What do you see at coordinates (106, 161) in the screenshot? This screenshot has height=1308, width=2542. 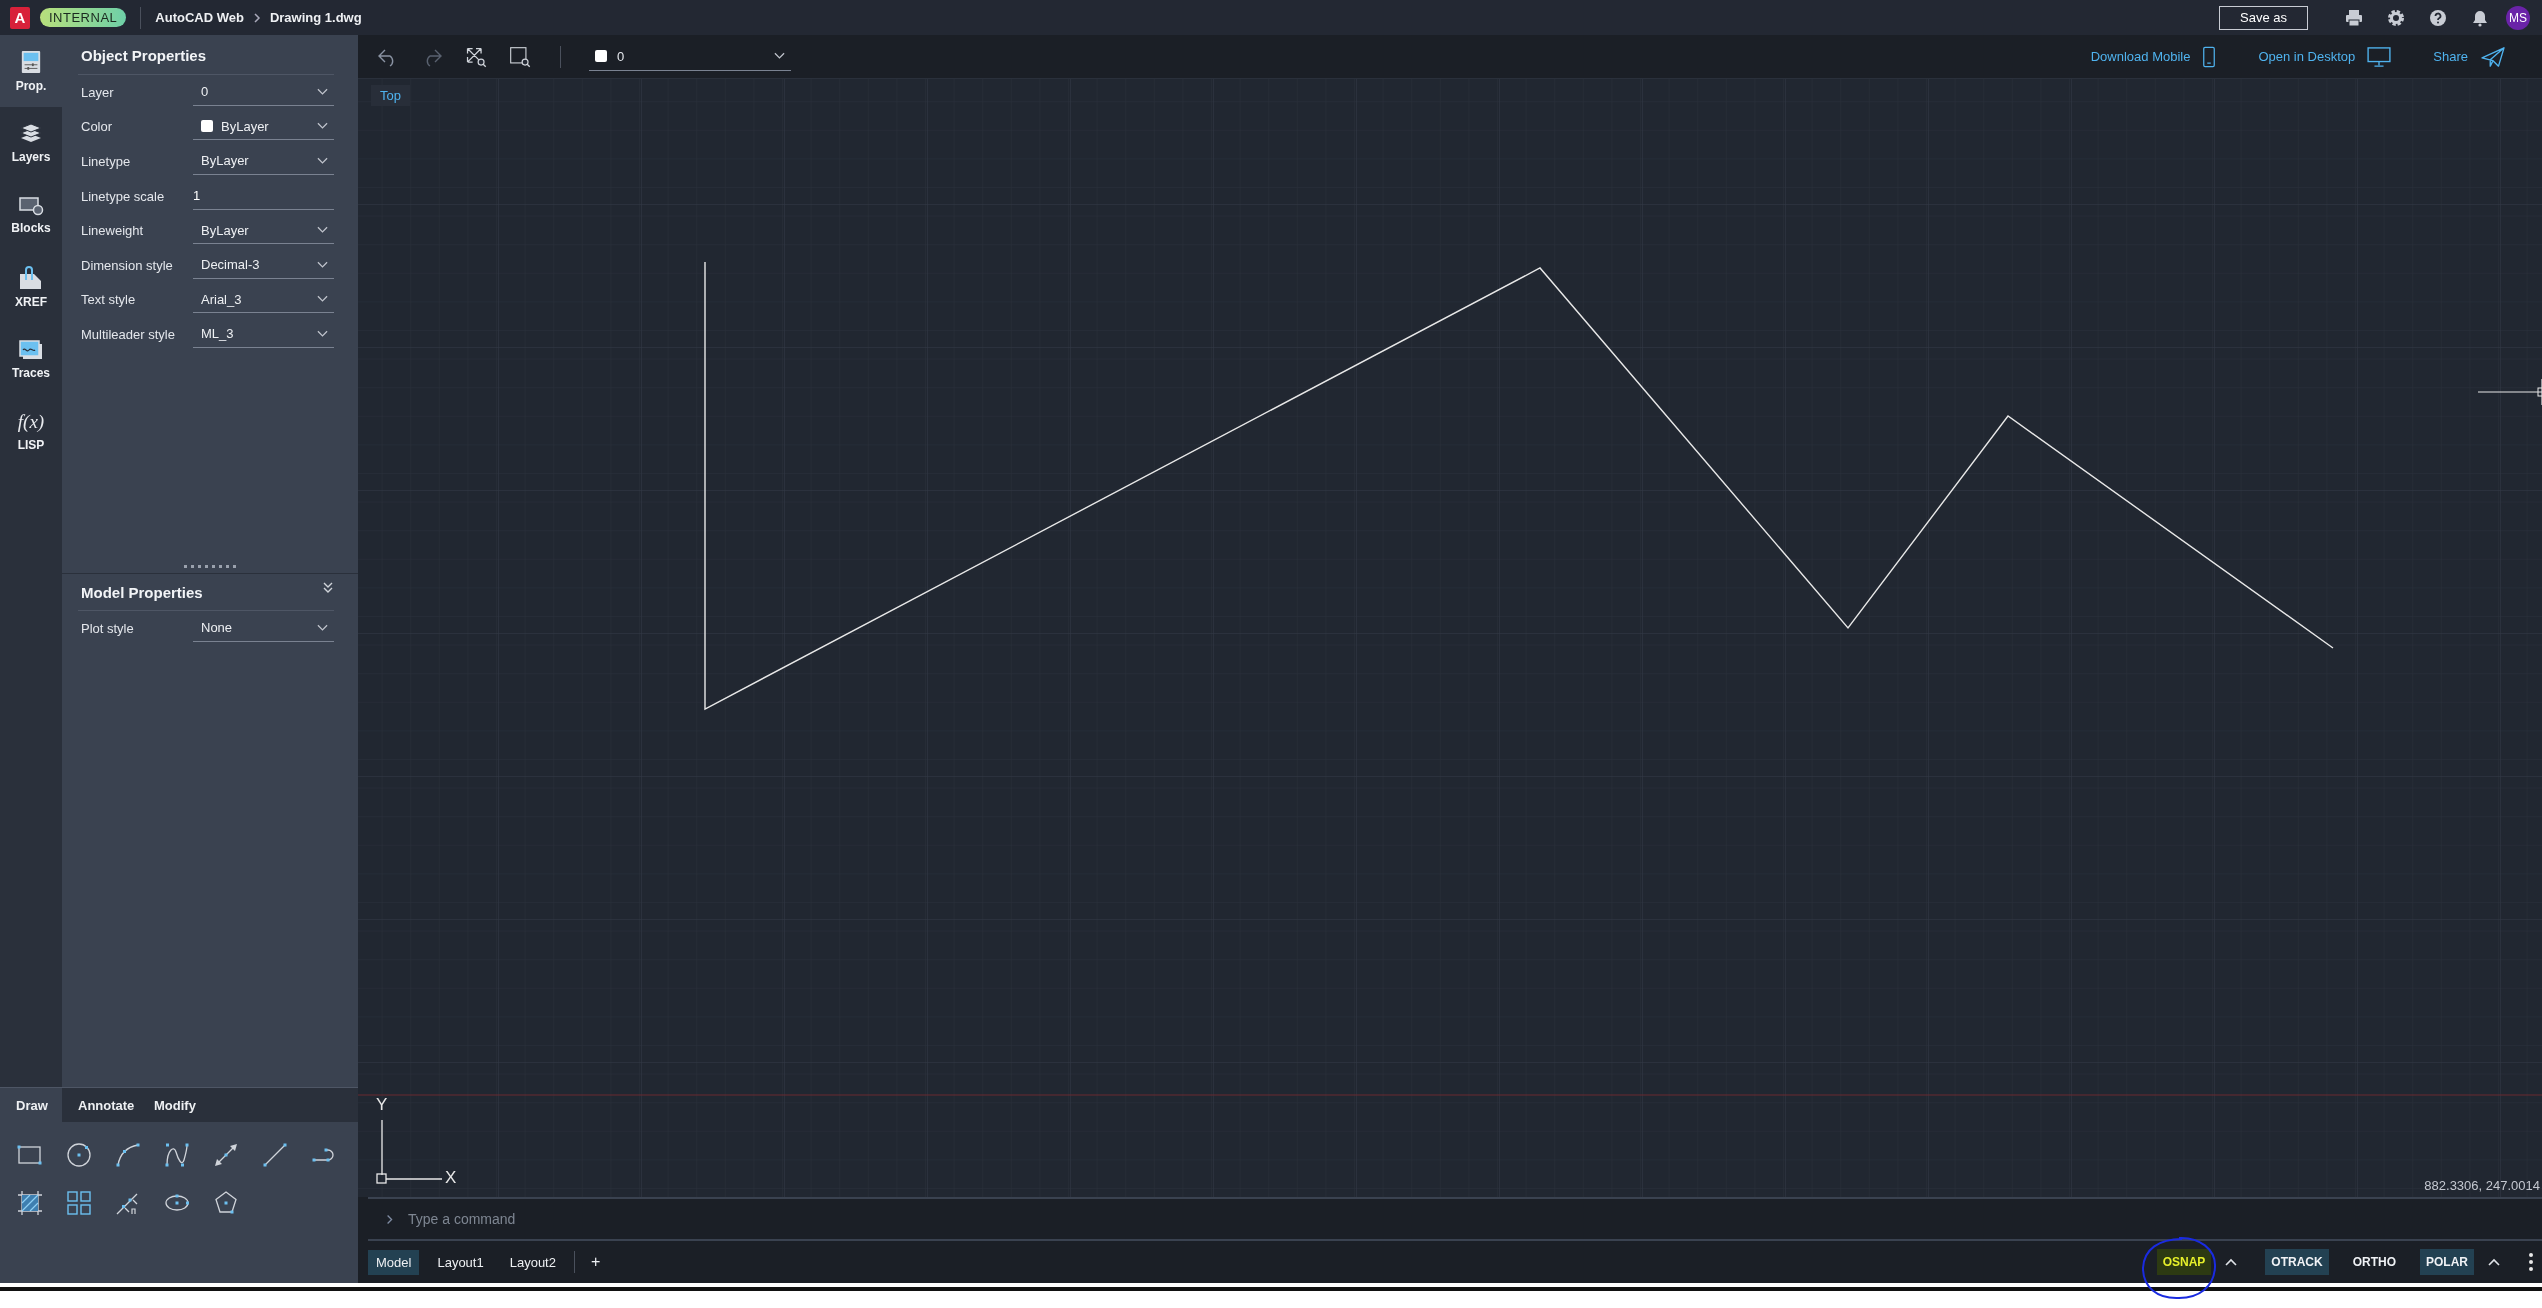 I see `property-label: Linetype` at bounding box center [106, 161].